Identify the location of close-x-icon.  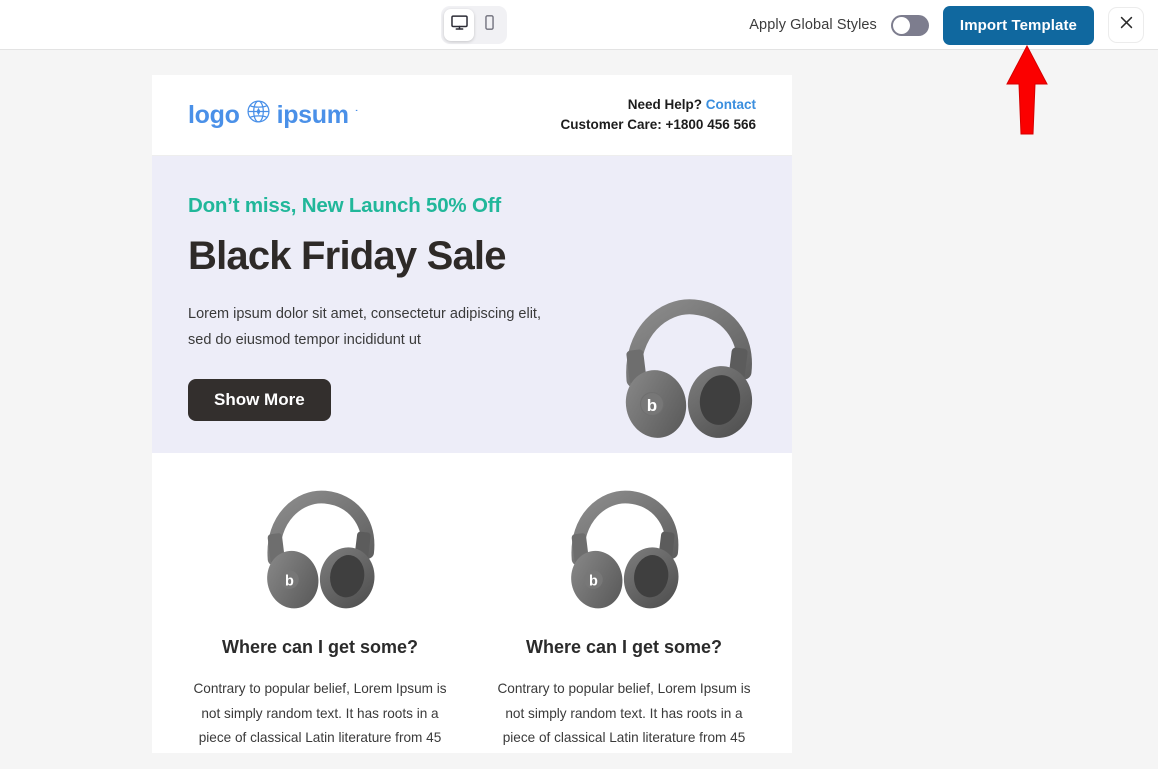
(1126, 25).